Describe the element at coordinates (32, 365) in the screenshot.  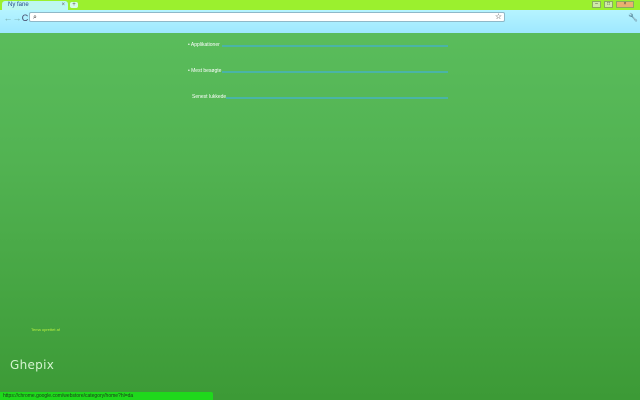
I see `theme-logo: Ghepix` at that location.